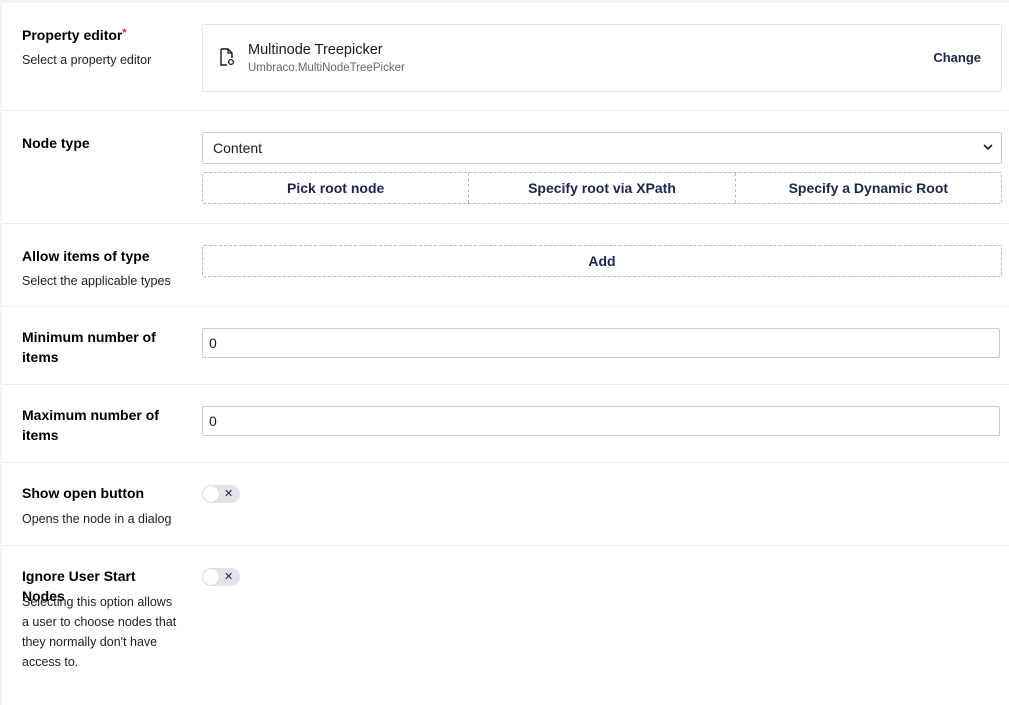 The height and width of the screenshot is (705, 1009). I want to click on node-type-label: Node type, so click(56, 143).